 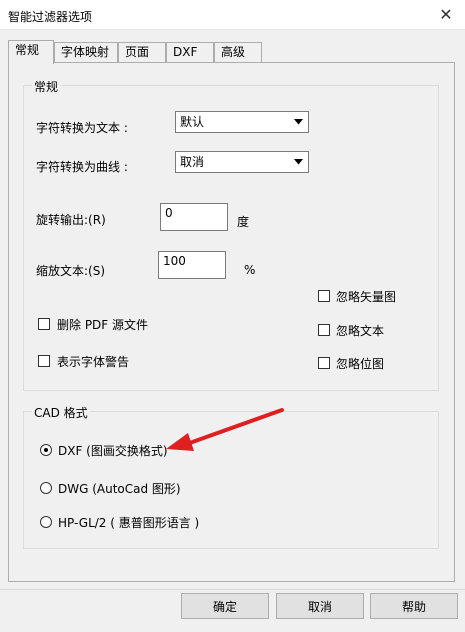 I want to click on scale-input: 100, so click(x=192, y=265).